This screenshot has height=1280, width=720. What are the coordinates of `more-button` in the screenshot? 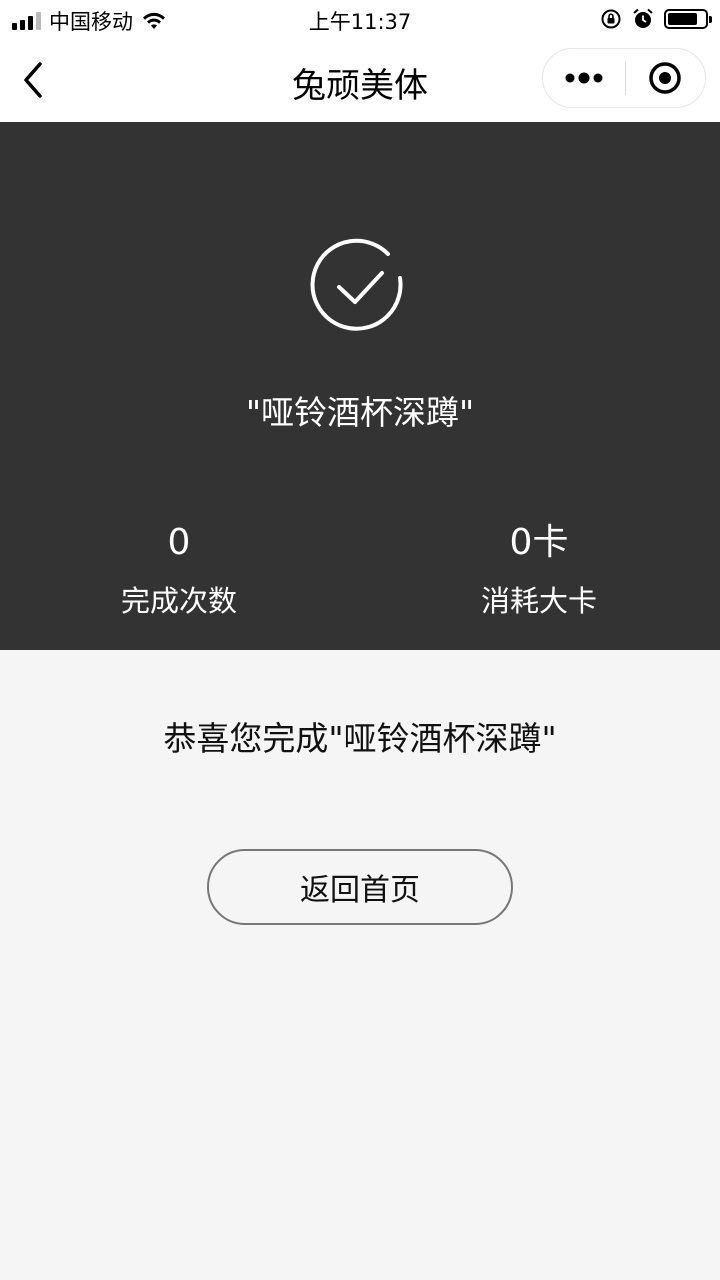 It's located at (584, 78).